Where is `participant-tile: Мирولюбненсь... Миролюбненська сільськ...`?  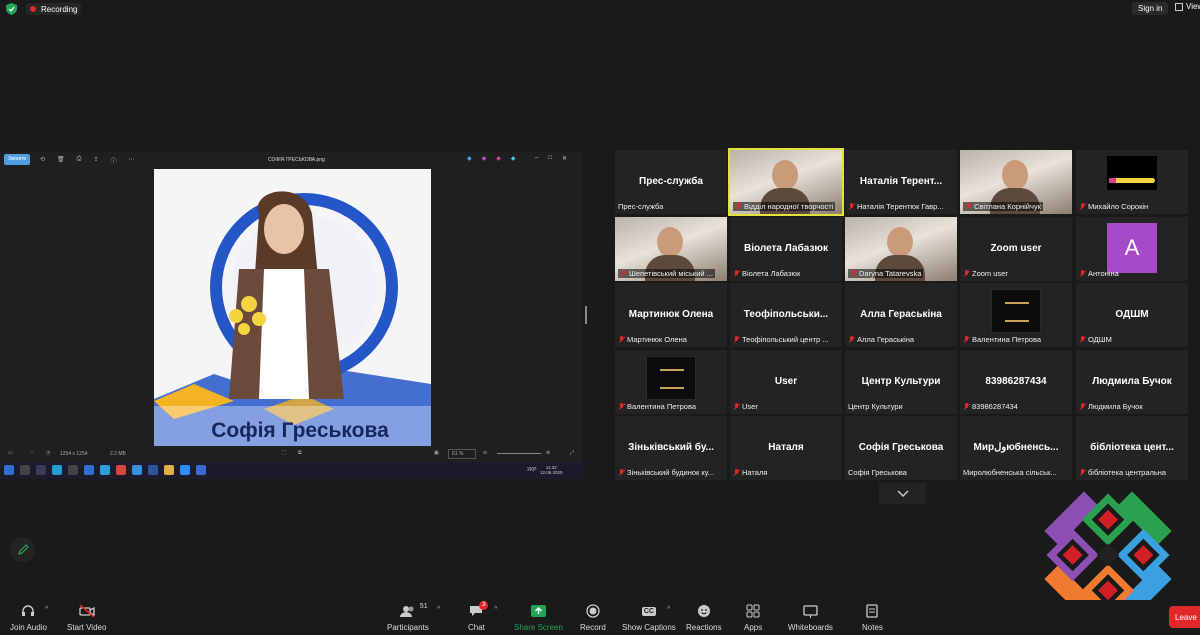 participant-tile: Мирولюбненсь... Миролюбненська сільськ... is located at coordinates (1016, 448).